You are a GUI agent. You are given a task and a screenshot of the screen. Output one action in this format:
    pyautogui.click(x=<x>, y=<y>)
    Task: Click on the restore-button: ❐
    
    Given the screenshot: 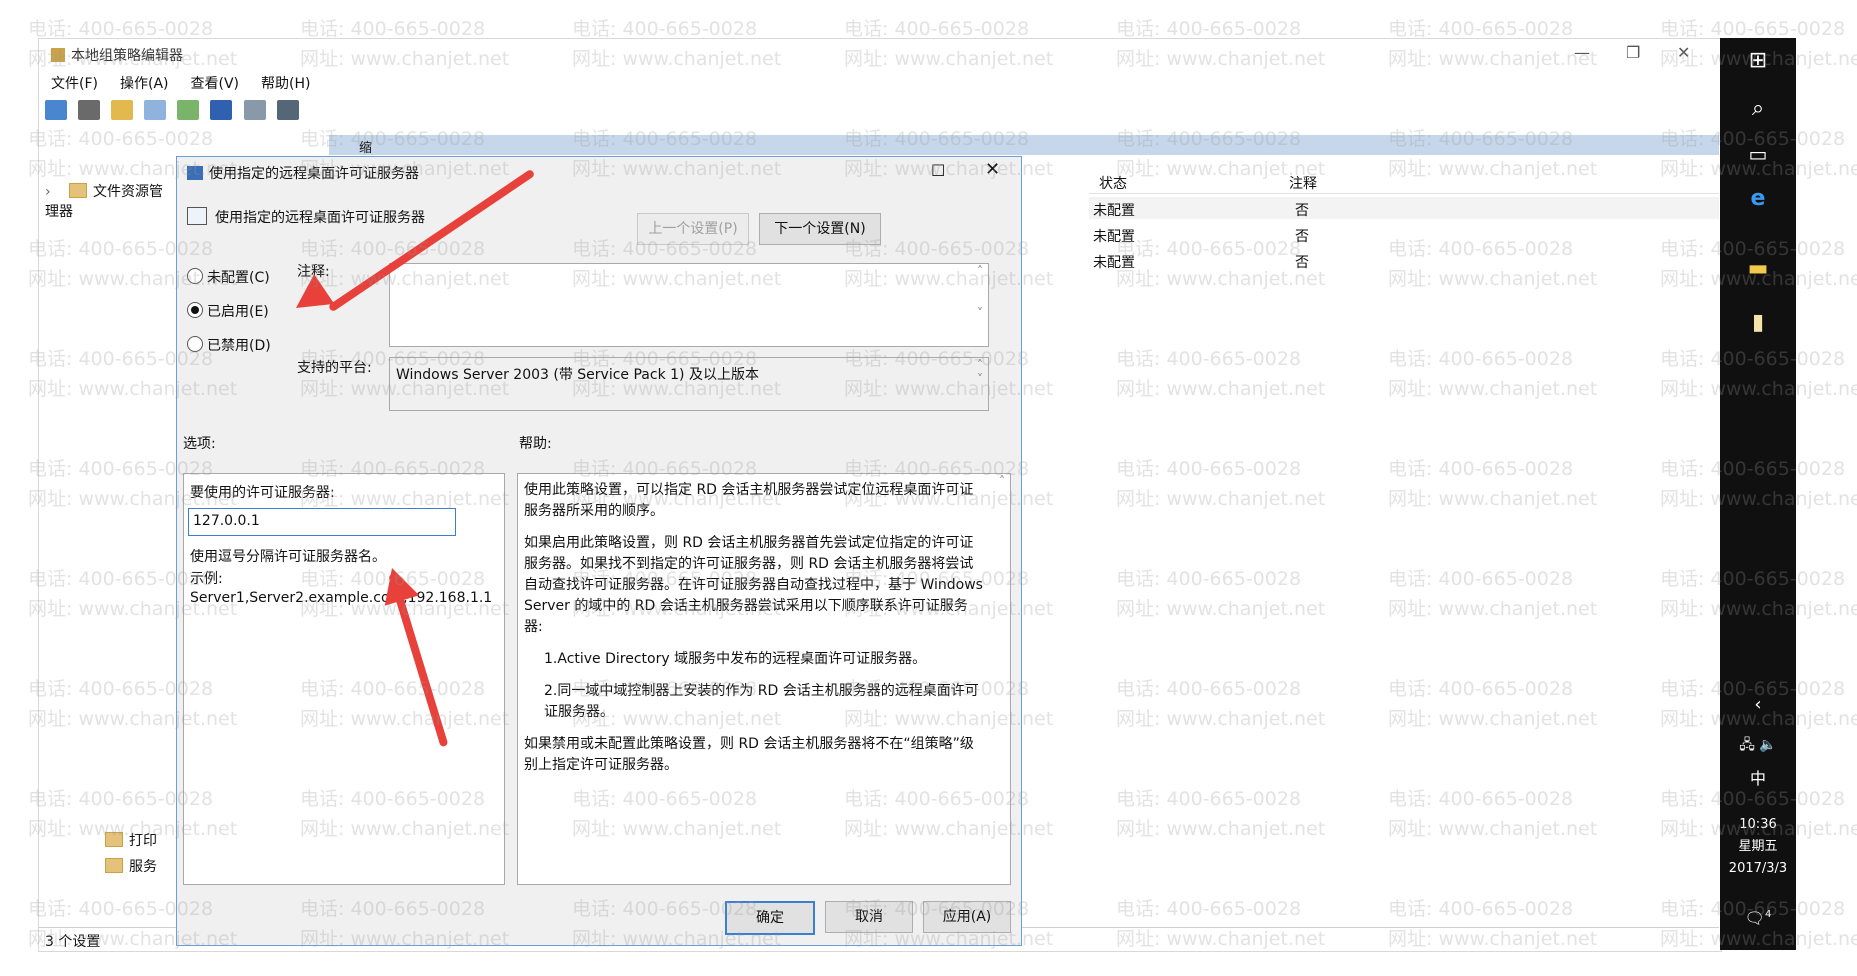 What is the action you would take?
    pyautogui.click(x=1633, y=52)
    